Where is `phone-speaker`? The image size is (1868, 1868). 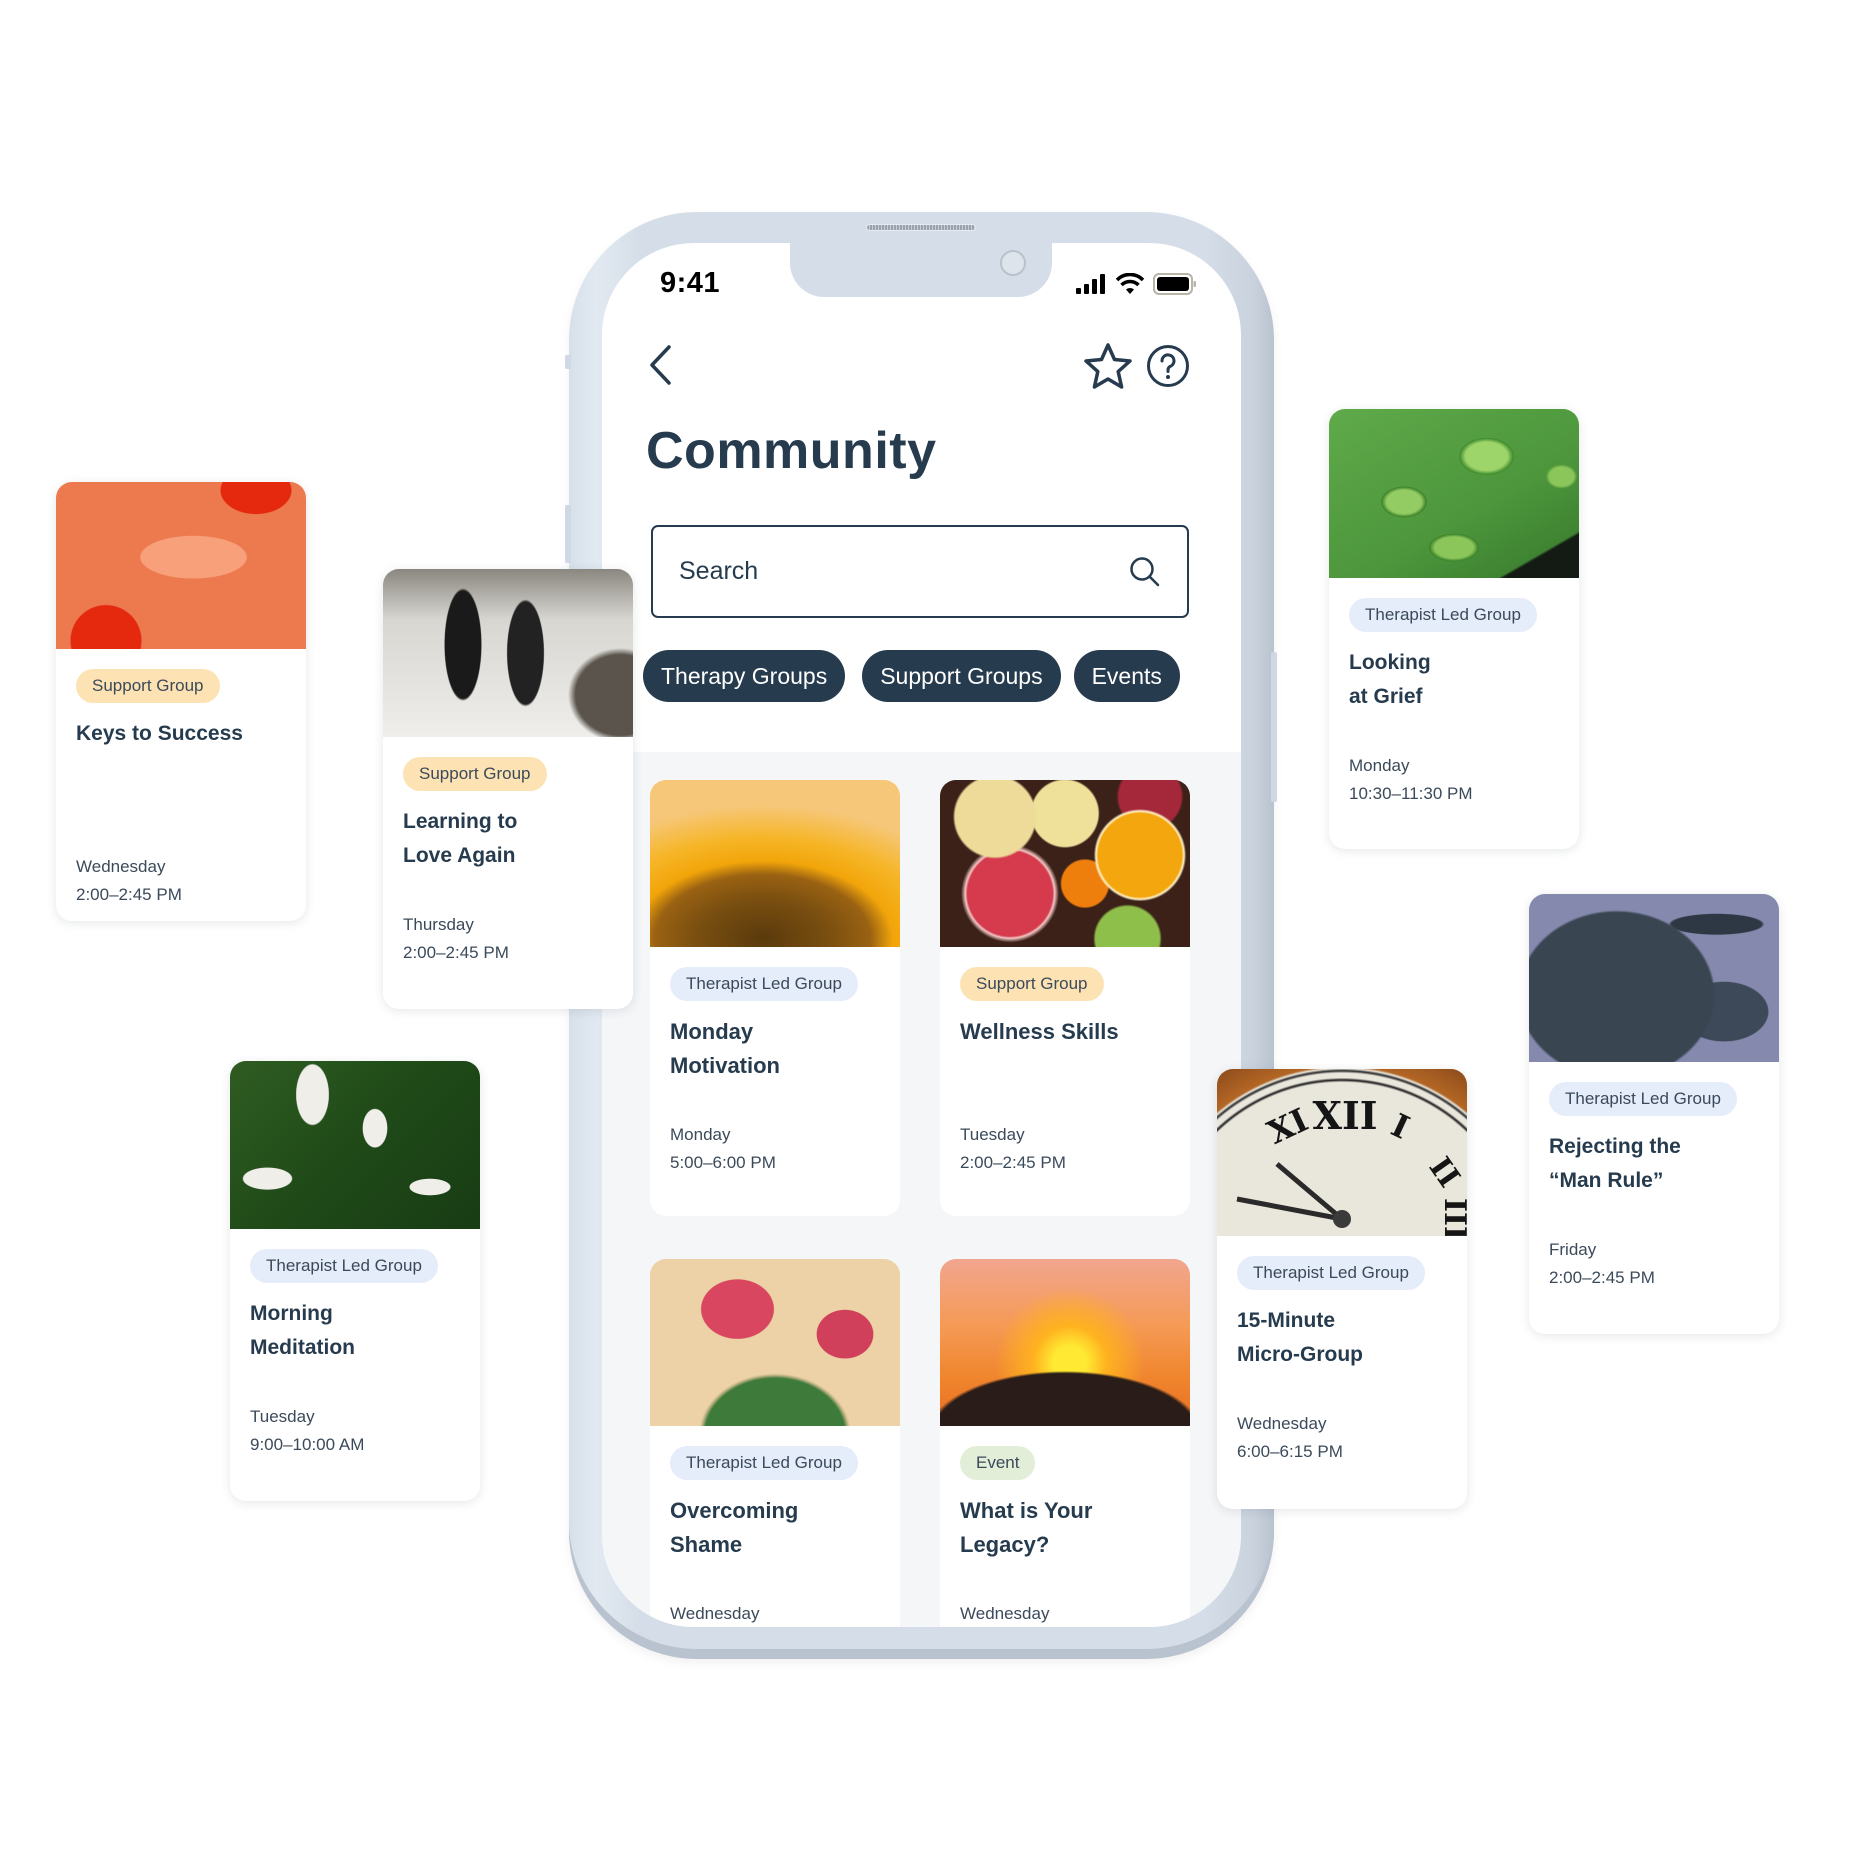
phone-speaker is located at coordinates (921, 227).